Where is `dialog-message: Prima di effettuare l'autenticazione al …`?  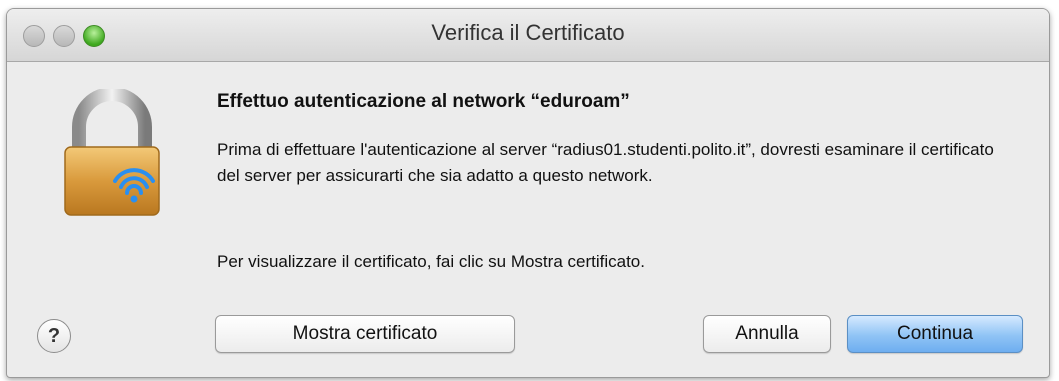 dialog-message: Prima di effettuare l'autenticazione al … is located at coordinates (605, 162).